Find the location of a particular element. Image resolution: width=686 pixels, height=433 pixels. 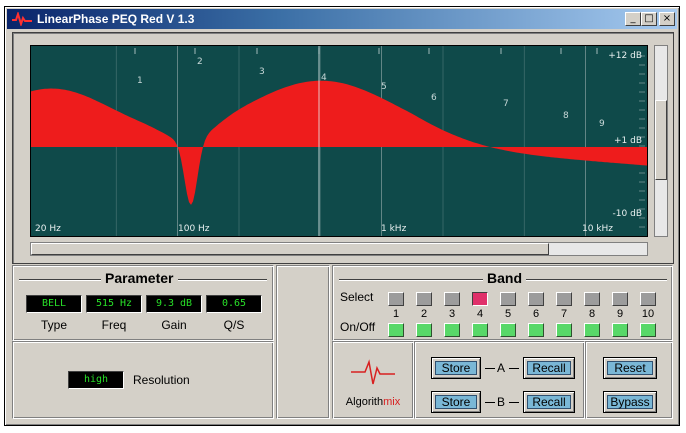

maximize-button: □ is located at coordinates (649, 19).